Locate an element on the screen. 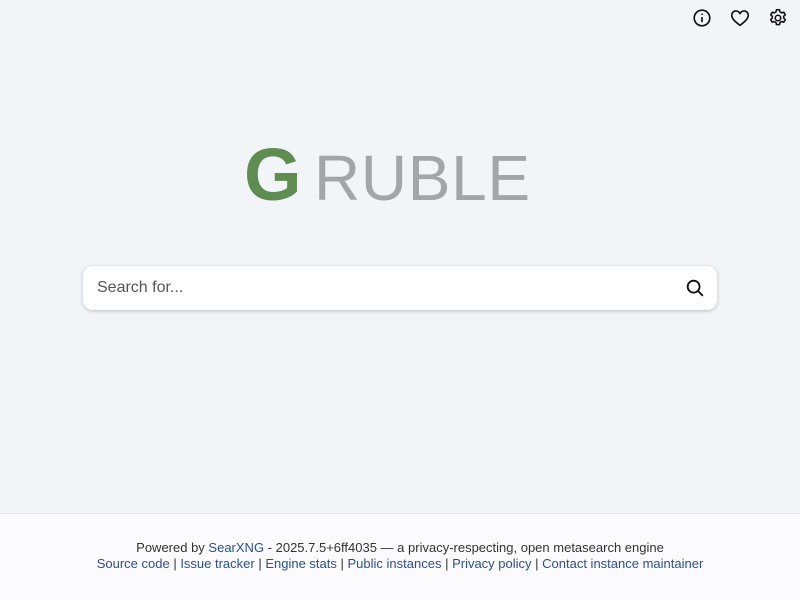 The width and height of the screenshot is (800, 600). donate-link is located at coordinates (740, 18).